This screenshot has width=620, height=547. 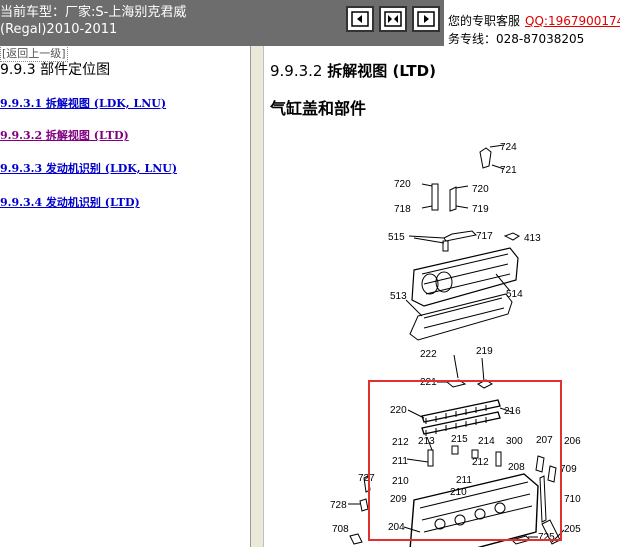 What do you see at coordinates (402, 209) in the screenshot?
I see `callout-label: 718` at bounding box center [402, 209].